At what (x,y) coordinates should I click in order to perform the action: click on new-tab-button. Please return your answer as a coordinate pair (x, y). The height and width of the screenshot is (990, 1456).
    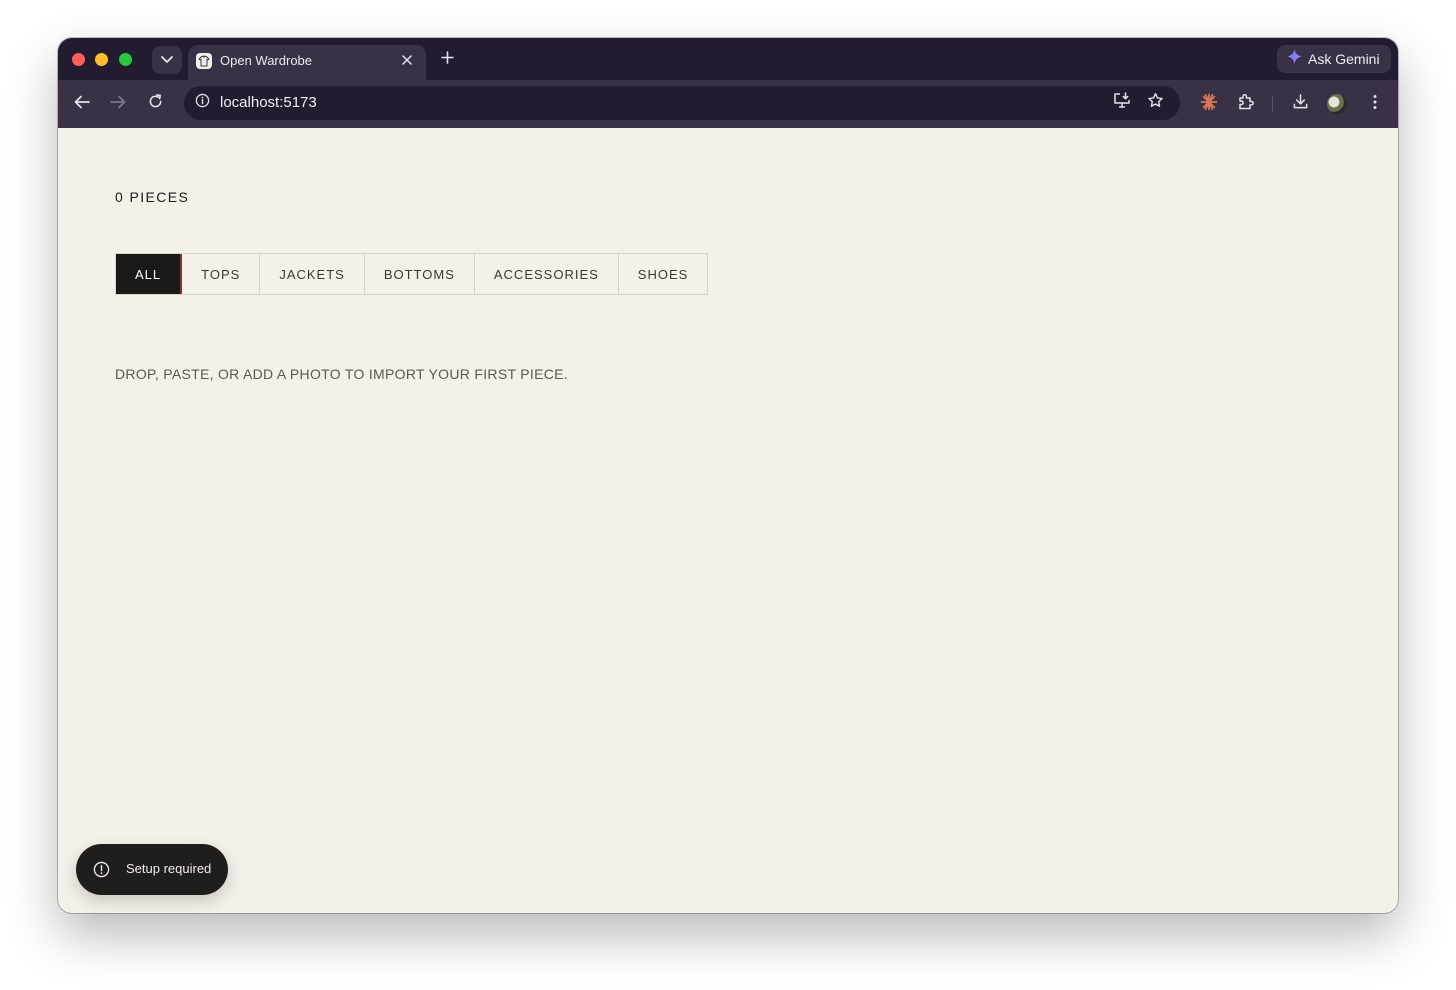
    Looking at the image, I should click on (447, 60).